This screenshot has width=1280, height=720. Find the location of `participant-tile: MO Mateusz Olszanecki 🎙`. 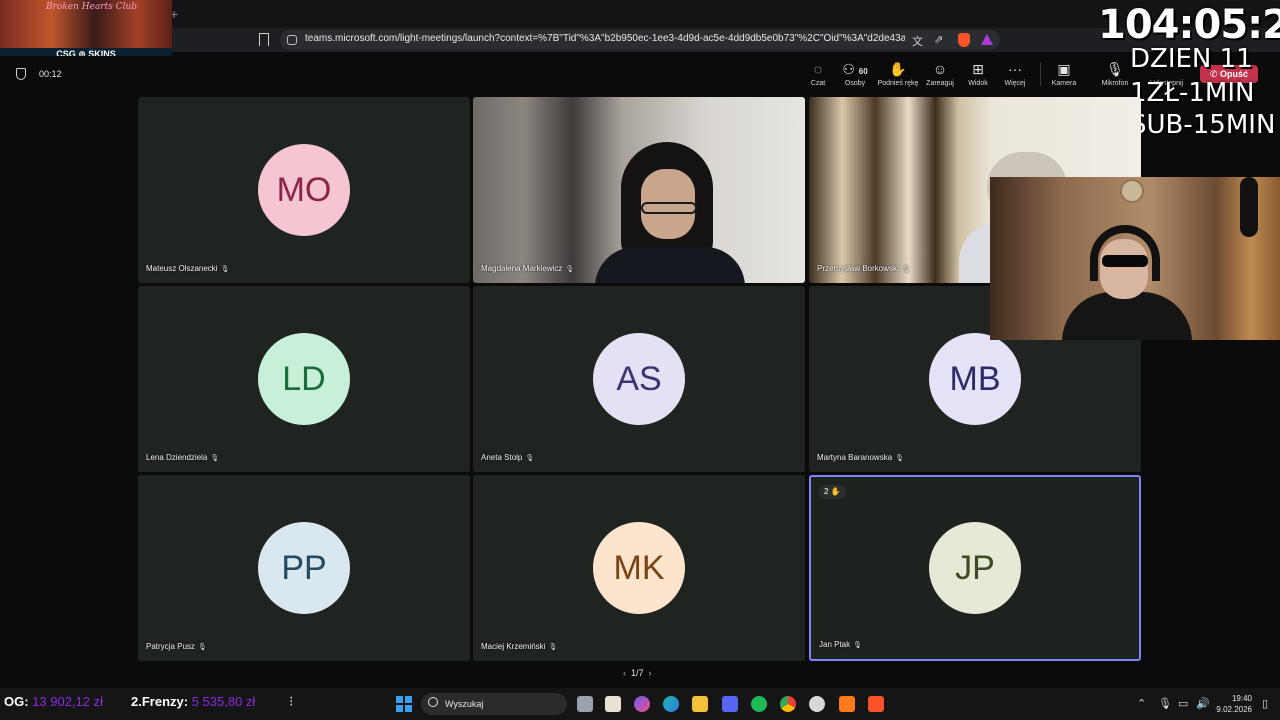

participant-tile: MO Mateusz Olszanecki 🎙 is located at coordinates (304, 190).